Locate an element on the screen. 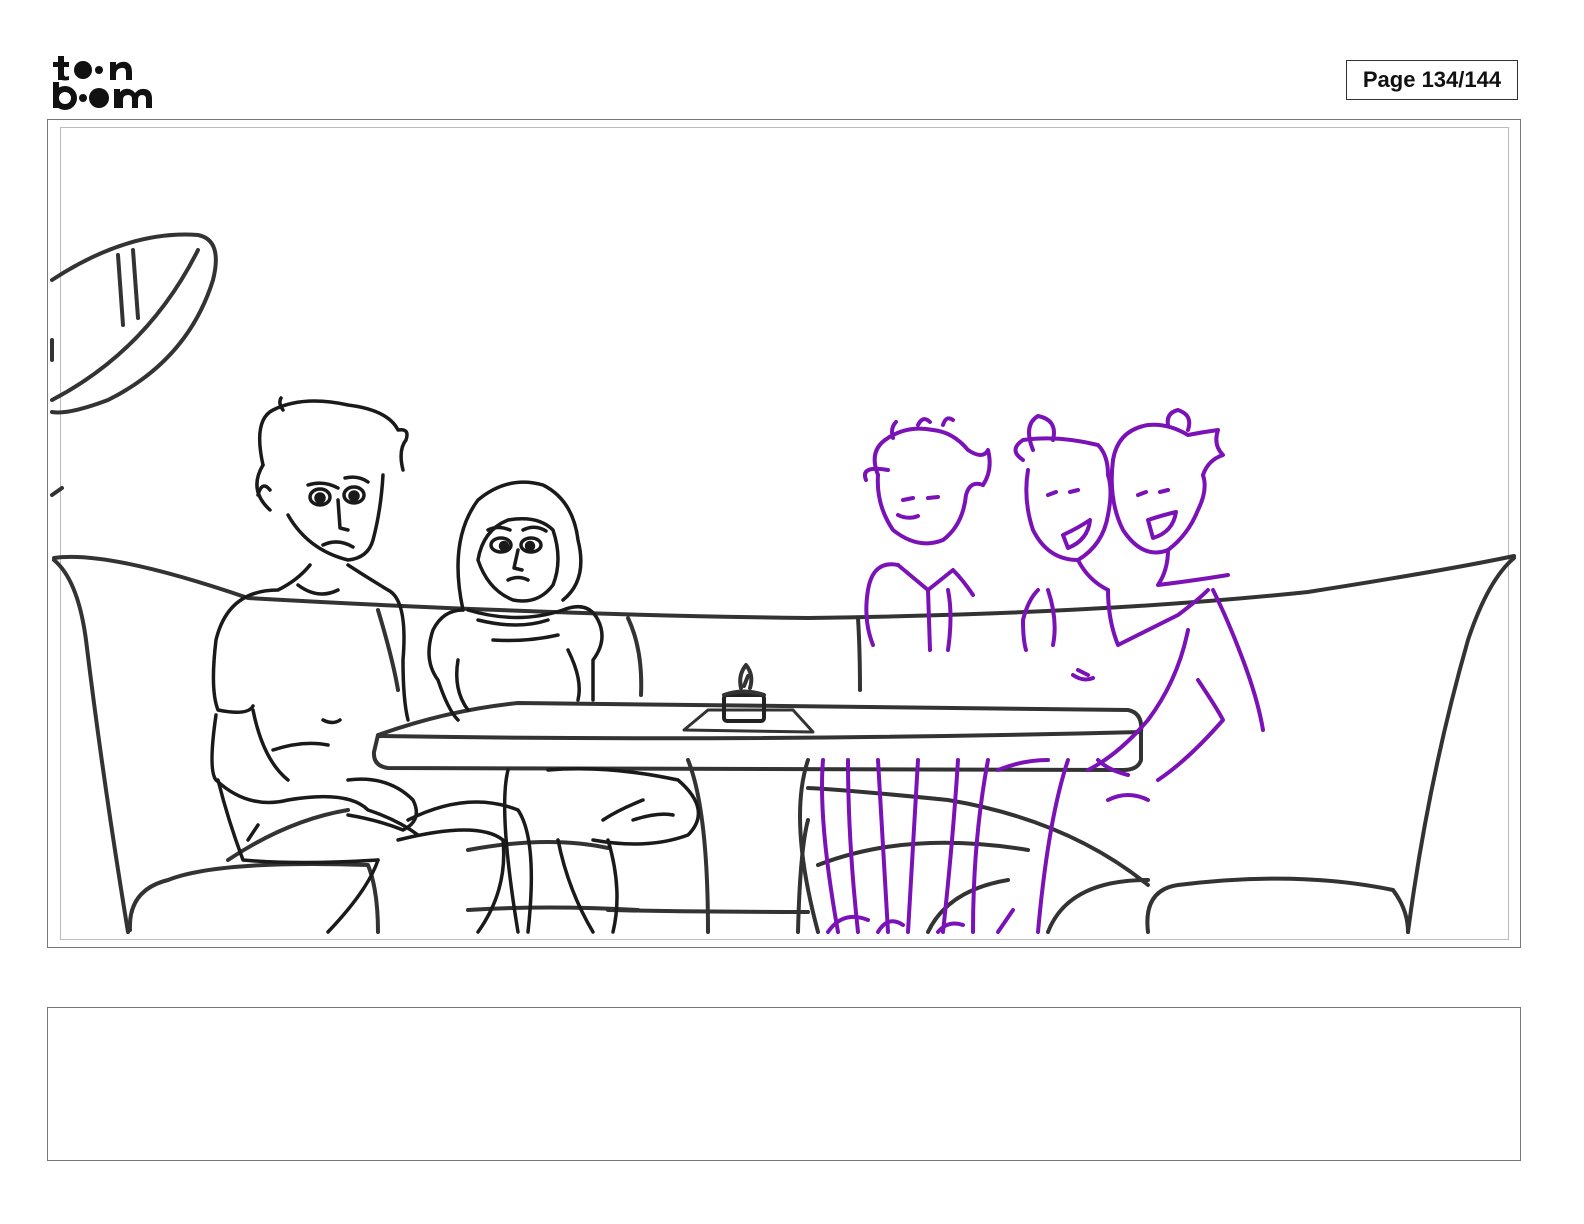  toon-boom-logo: toon is located at coordinates (108, 82).